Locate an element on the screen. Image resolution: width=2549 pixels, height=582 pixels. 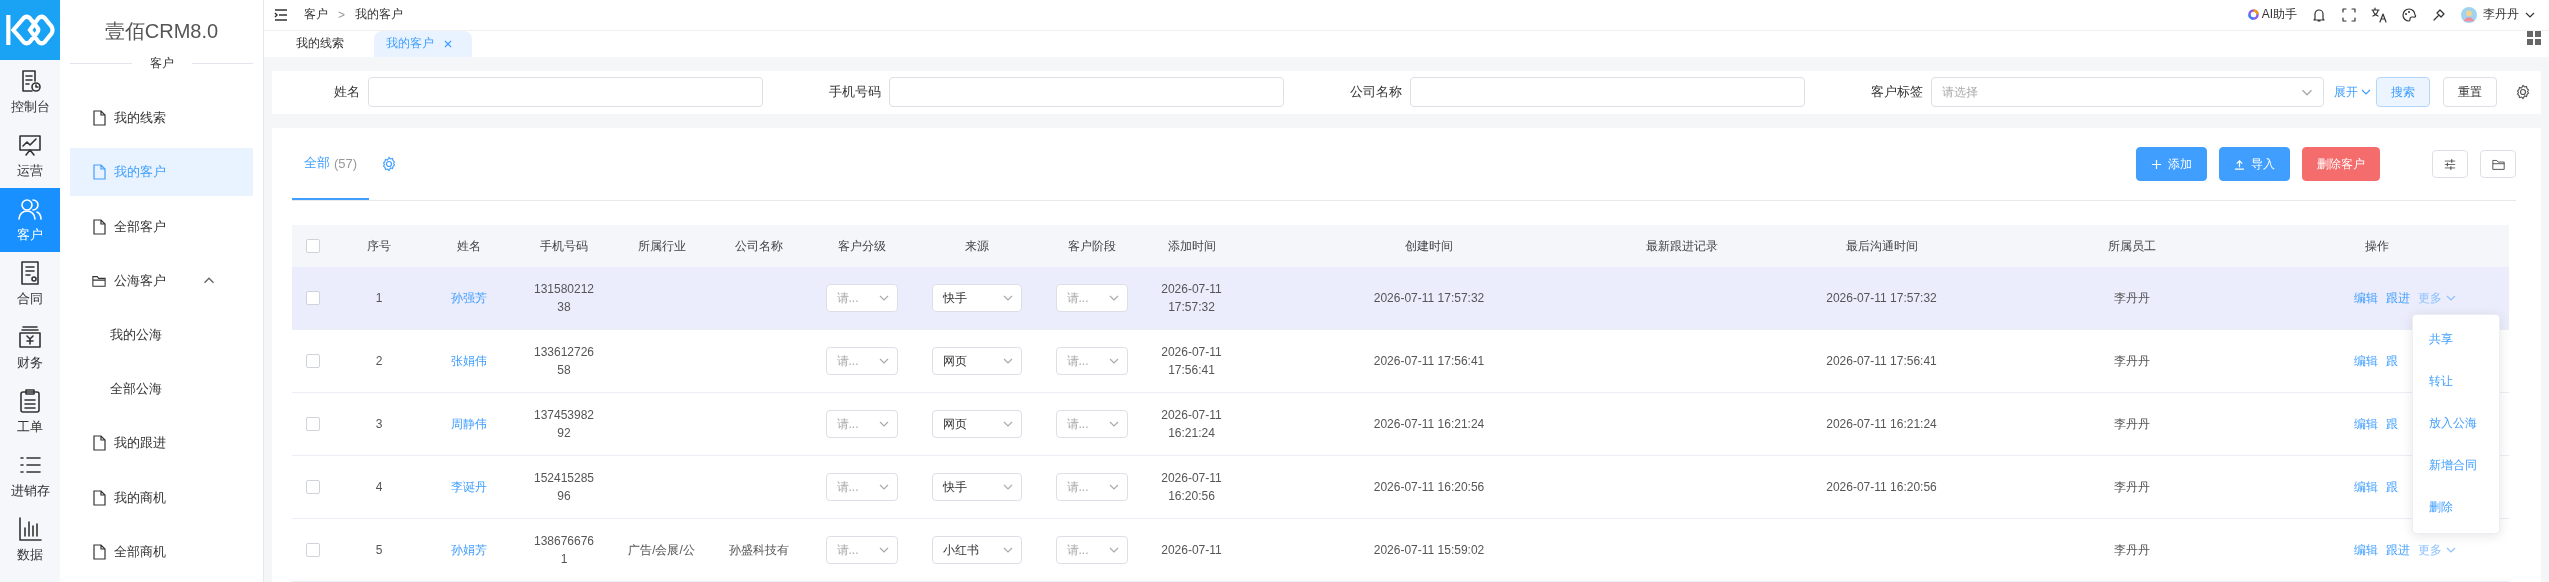
nav-item: 合同 is located at coordinates (30, 284).